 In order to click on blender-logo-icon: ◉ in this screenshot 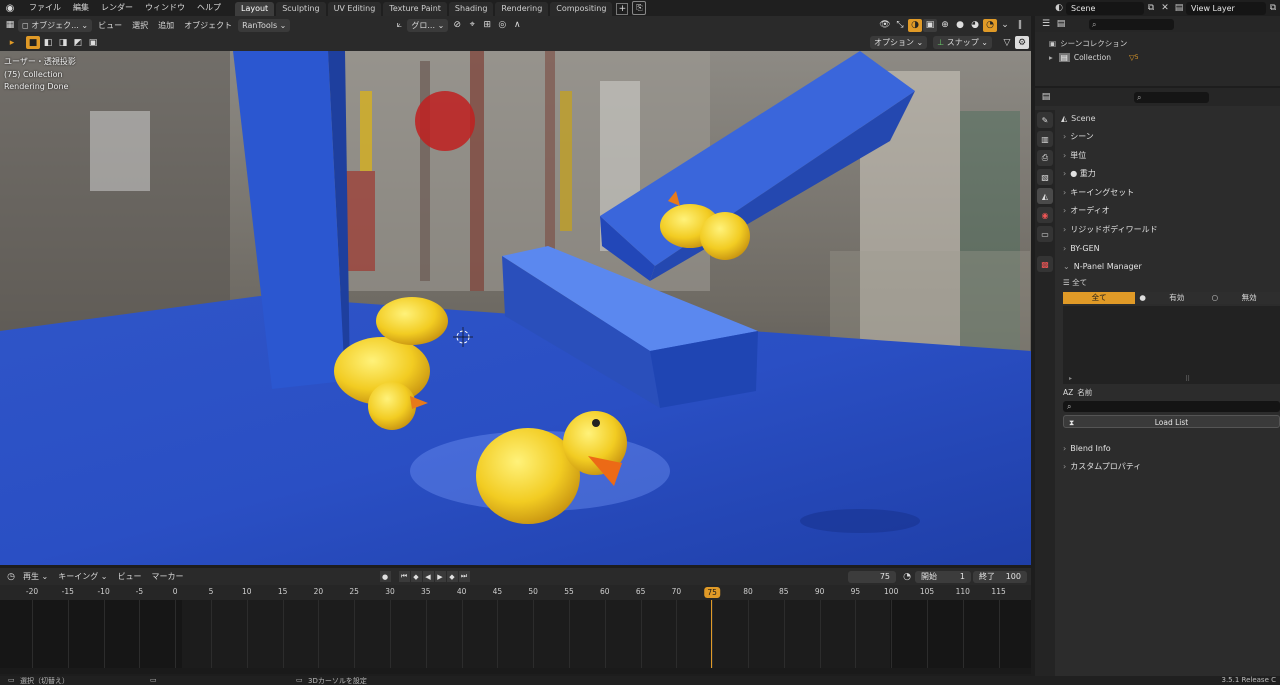, I will do `click(10, 8)`.